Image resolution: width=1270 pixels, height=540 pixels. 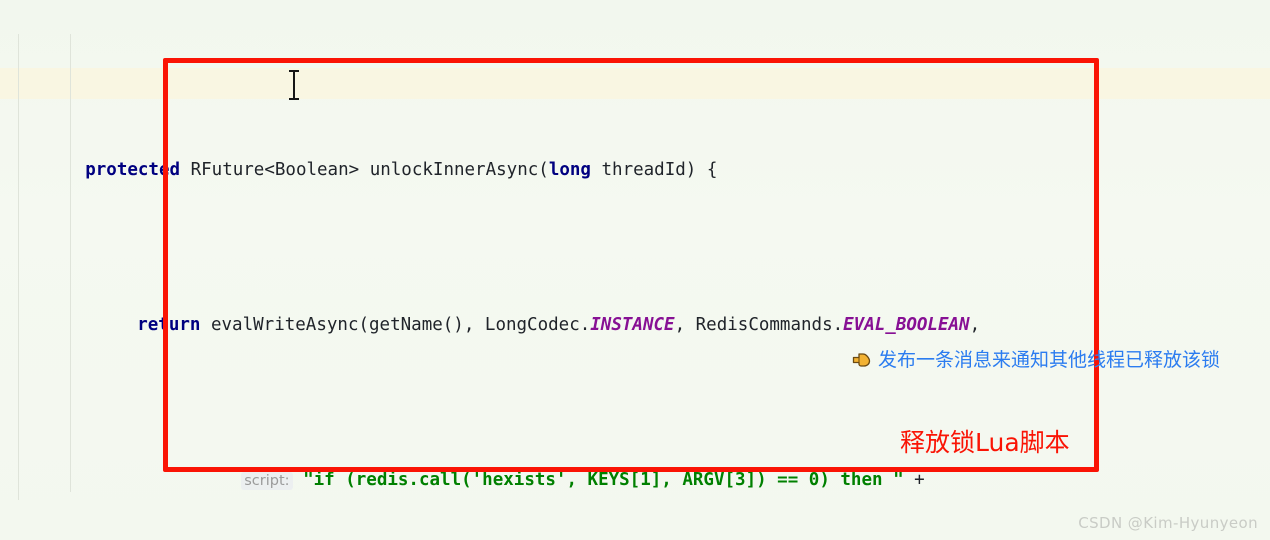 I want to click on token-constant-instance: INSTANCE, so click(x=632, y=325).